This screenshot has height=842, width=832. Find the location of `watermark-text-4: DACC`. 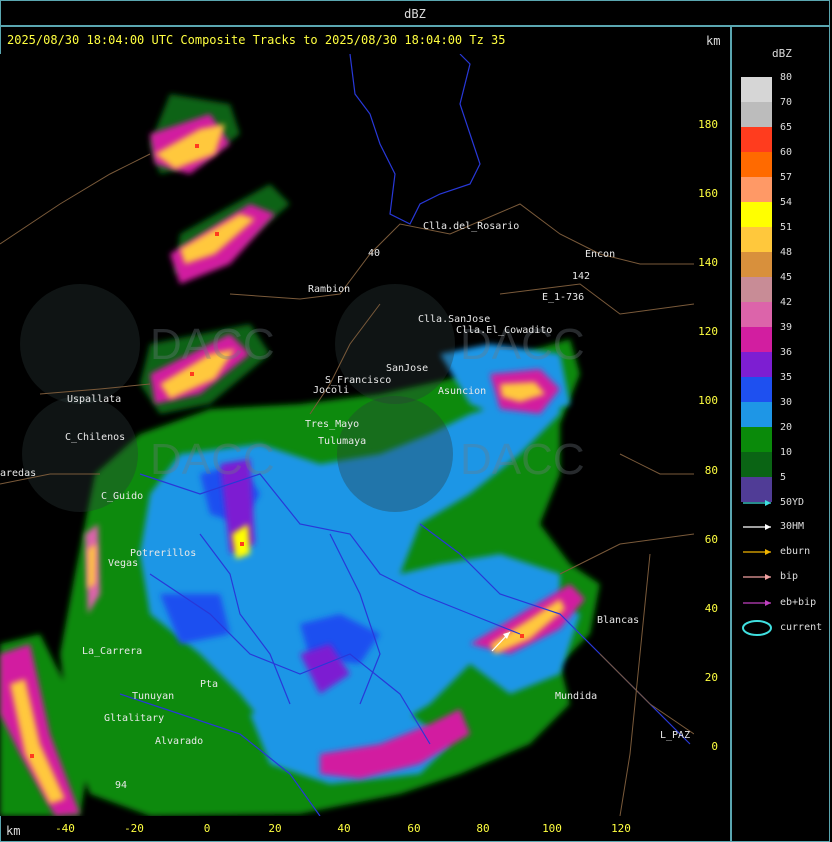

watermark-text-4: DACC is located at coordinates (522, 459).